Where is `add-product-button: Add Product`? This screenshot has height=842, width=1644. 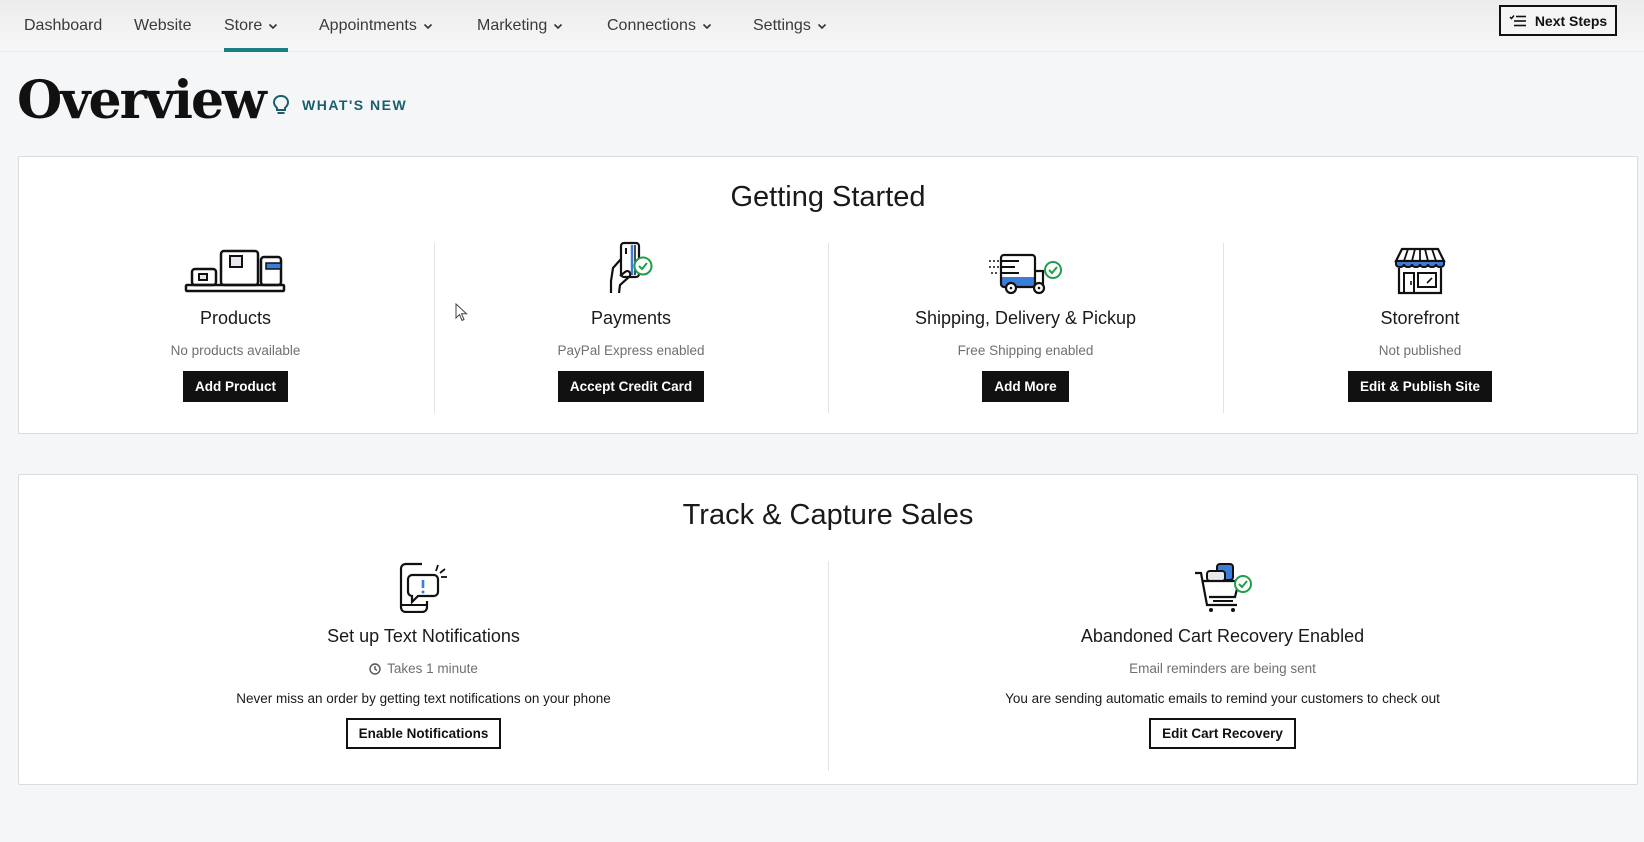
add-product-button: Add Product is located at coordinates (235, 386).